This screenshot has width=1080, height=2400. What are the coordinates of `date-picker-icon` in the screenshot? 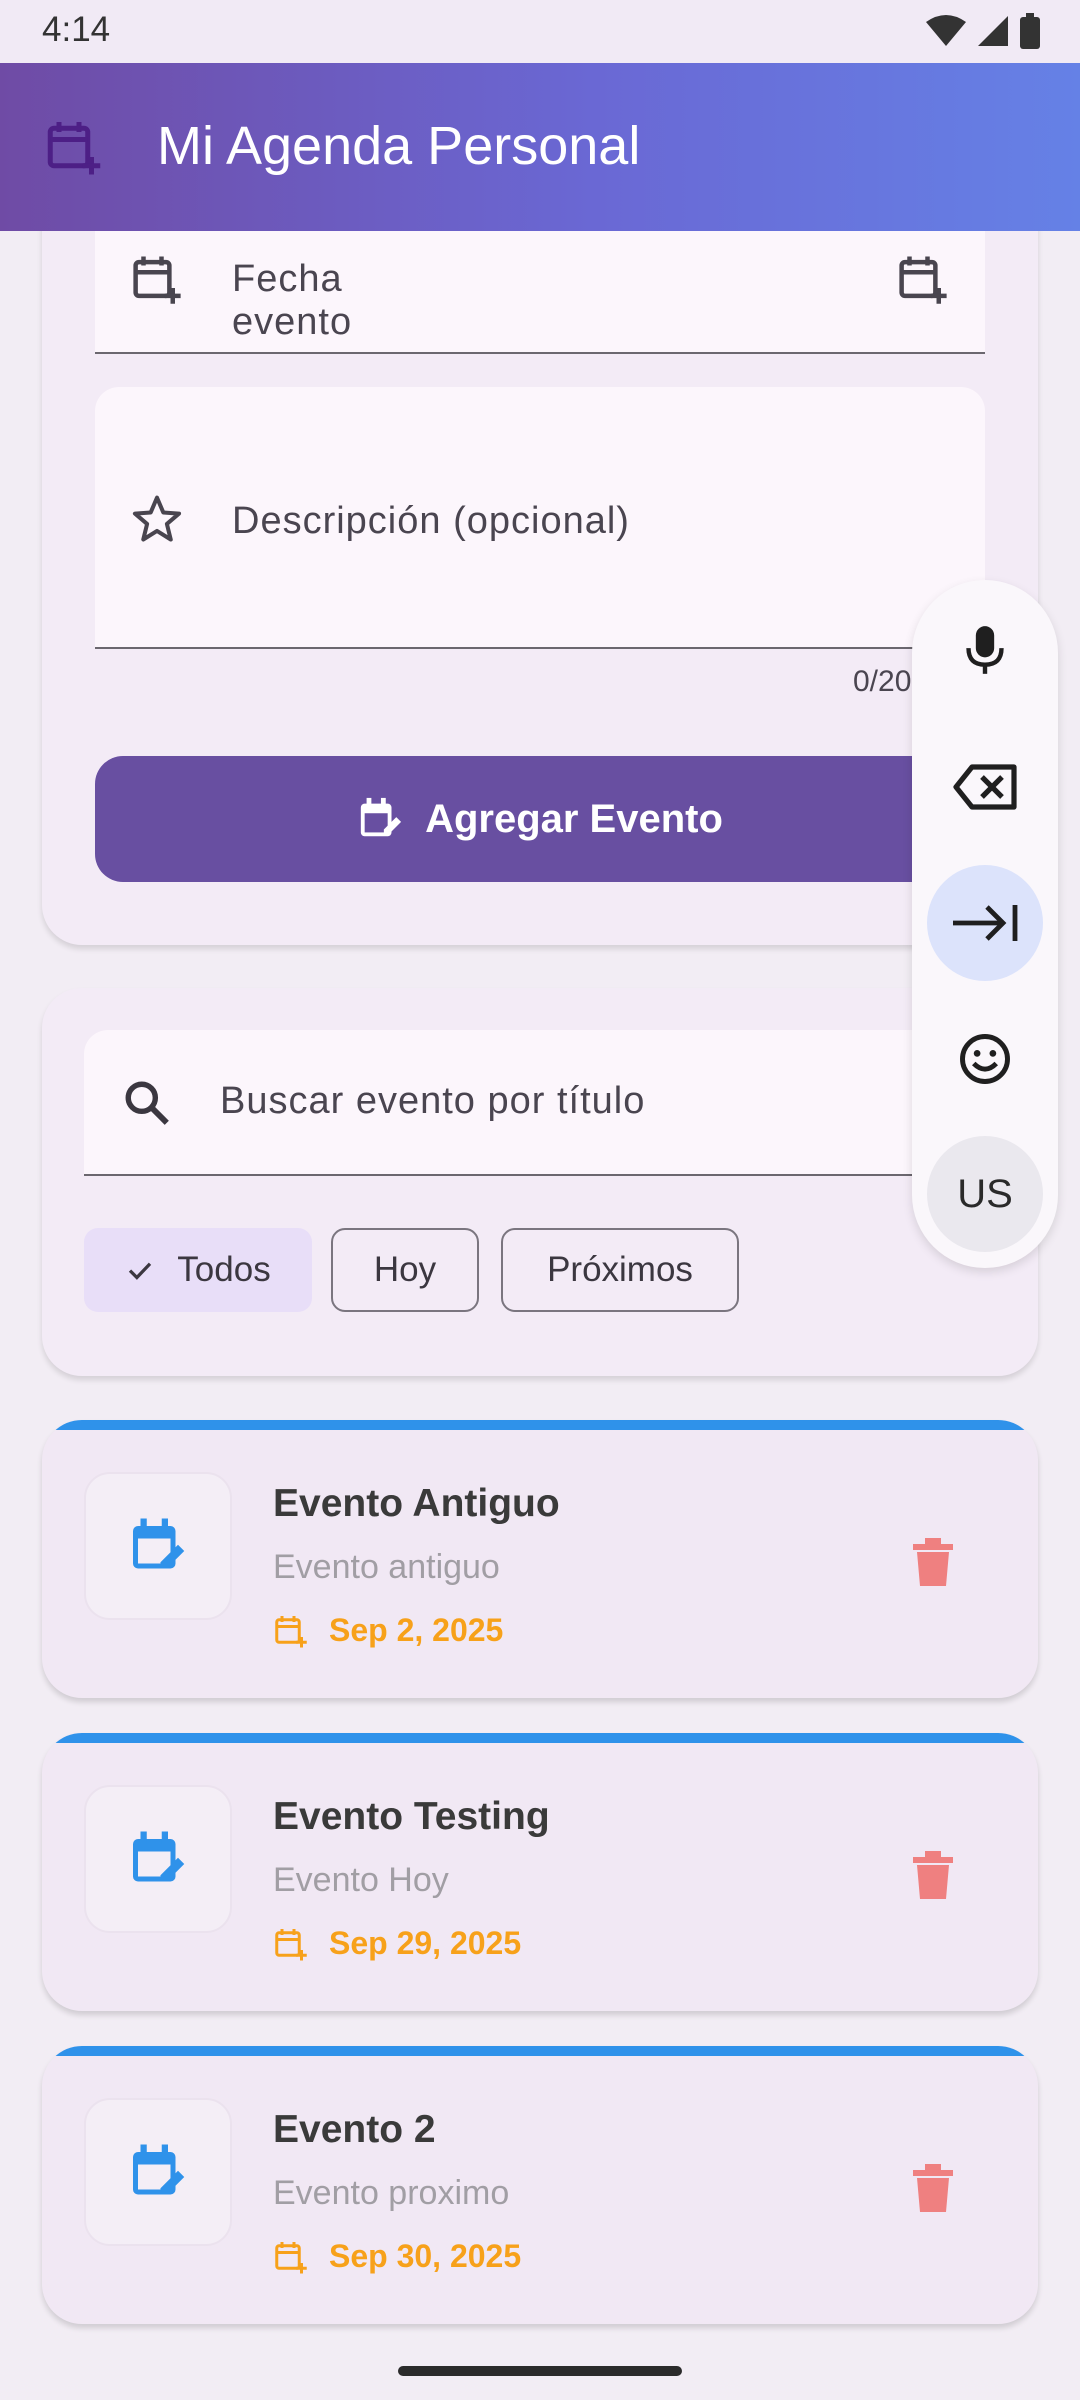 It's located at (923, 279).